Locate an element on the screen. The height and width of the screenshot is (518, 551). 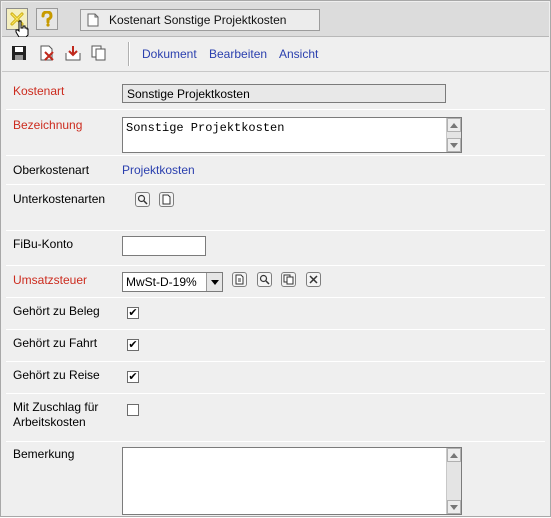
unterkostenarten-label: Unterkostenarten is located at coordinates (59, 199).